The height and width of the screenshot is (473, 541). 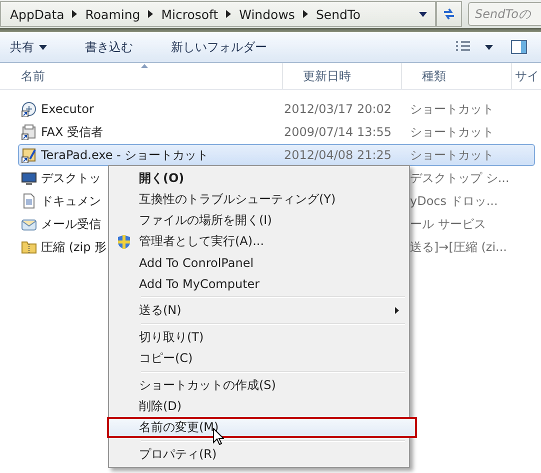 What do you see at coordinates (74, 247) in the screenshot?
I see `file-name: 圧縮 (zip 形` at bounding box center [74, 247].